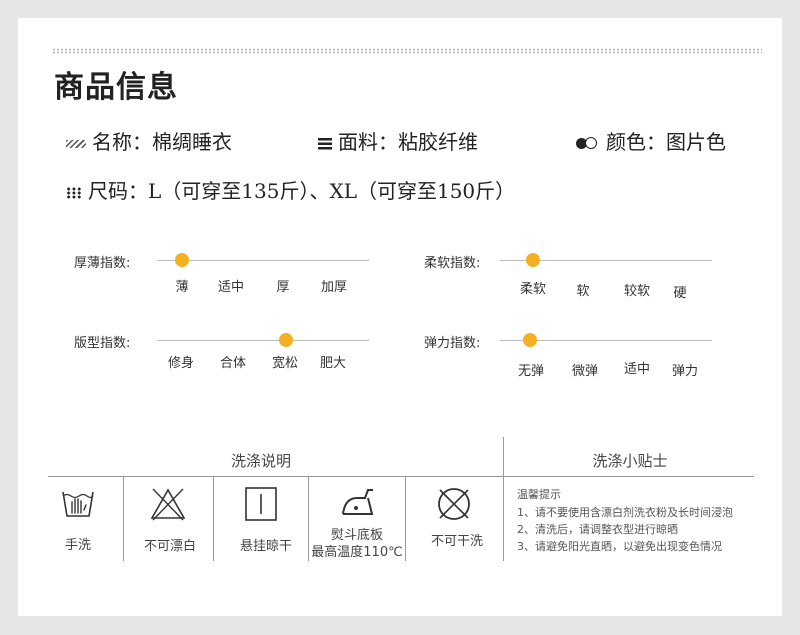 Image resolution: width=800 pixels, height=635 pixels. I want to click on scale-label-elasticity: 弹力指数:, so click(452, 343).